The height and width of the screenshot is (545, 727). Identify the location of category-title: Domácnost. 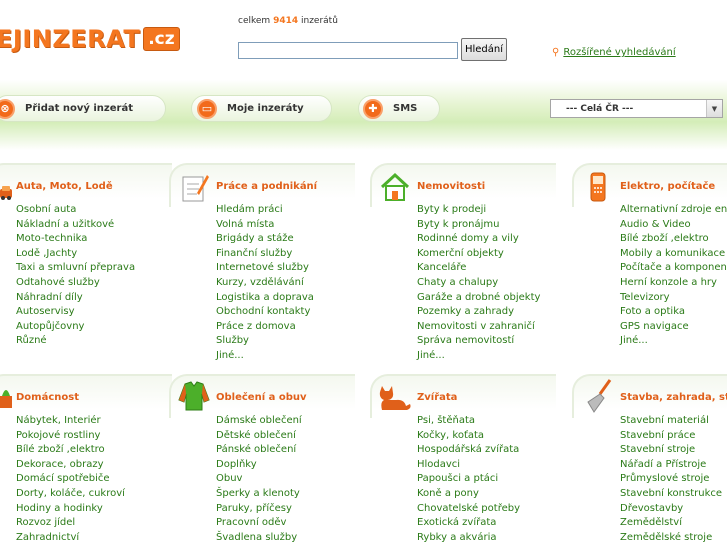
(47, 397).